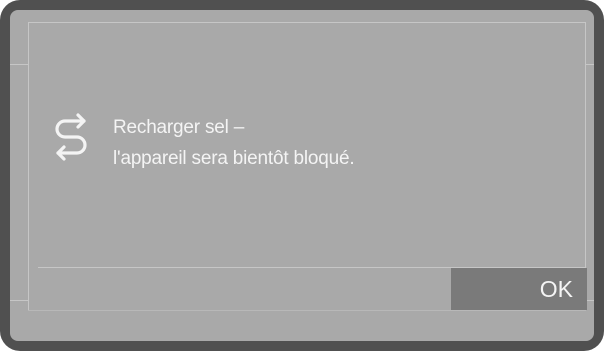  Describe the element at coordinates (234, 158) in the screenshot. I see `message-line-2: l'appareil sera bientôt bloqué.` at that location.